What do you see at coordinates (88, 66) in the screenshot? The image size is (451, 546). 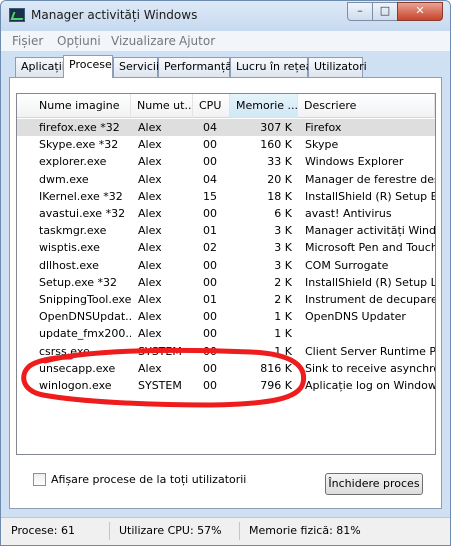 I see `tab-processes: Procese` at bounding box center [88, 66].